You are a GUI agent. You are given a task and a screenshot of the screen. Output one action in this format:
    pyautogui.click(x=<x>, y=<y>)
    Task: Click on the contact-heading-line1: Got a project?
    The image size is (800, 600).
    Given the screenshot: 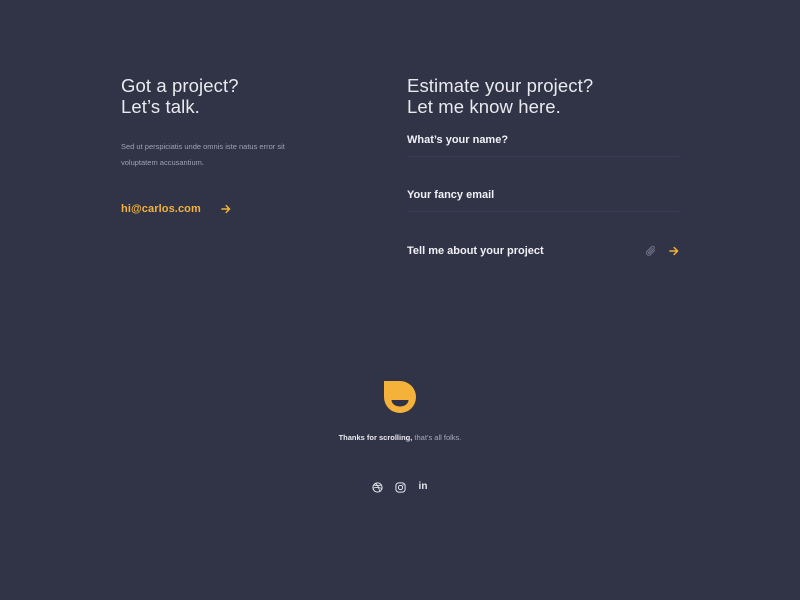 What is the action you would take?
    pyautogui.click(x=180, y=85)
    